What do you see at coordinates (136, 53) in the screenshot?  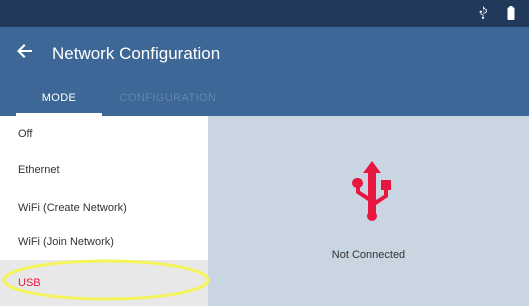 I see `page-title: Network Configuration` at bounding box center [136, 53].